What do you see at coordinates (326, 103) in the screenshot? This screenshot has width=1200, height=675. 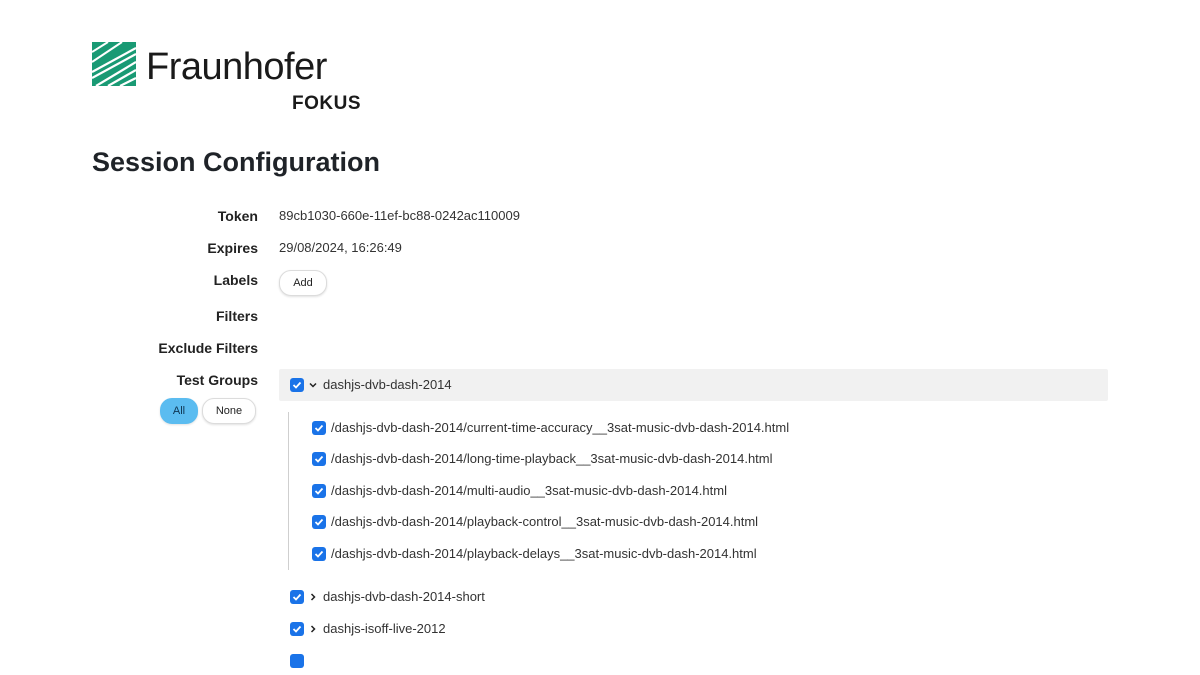 I see `brand-sub: FOKUS` at bounding box center [326, 103].